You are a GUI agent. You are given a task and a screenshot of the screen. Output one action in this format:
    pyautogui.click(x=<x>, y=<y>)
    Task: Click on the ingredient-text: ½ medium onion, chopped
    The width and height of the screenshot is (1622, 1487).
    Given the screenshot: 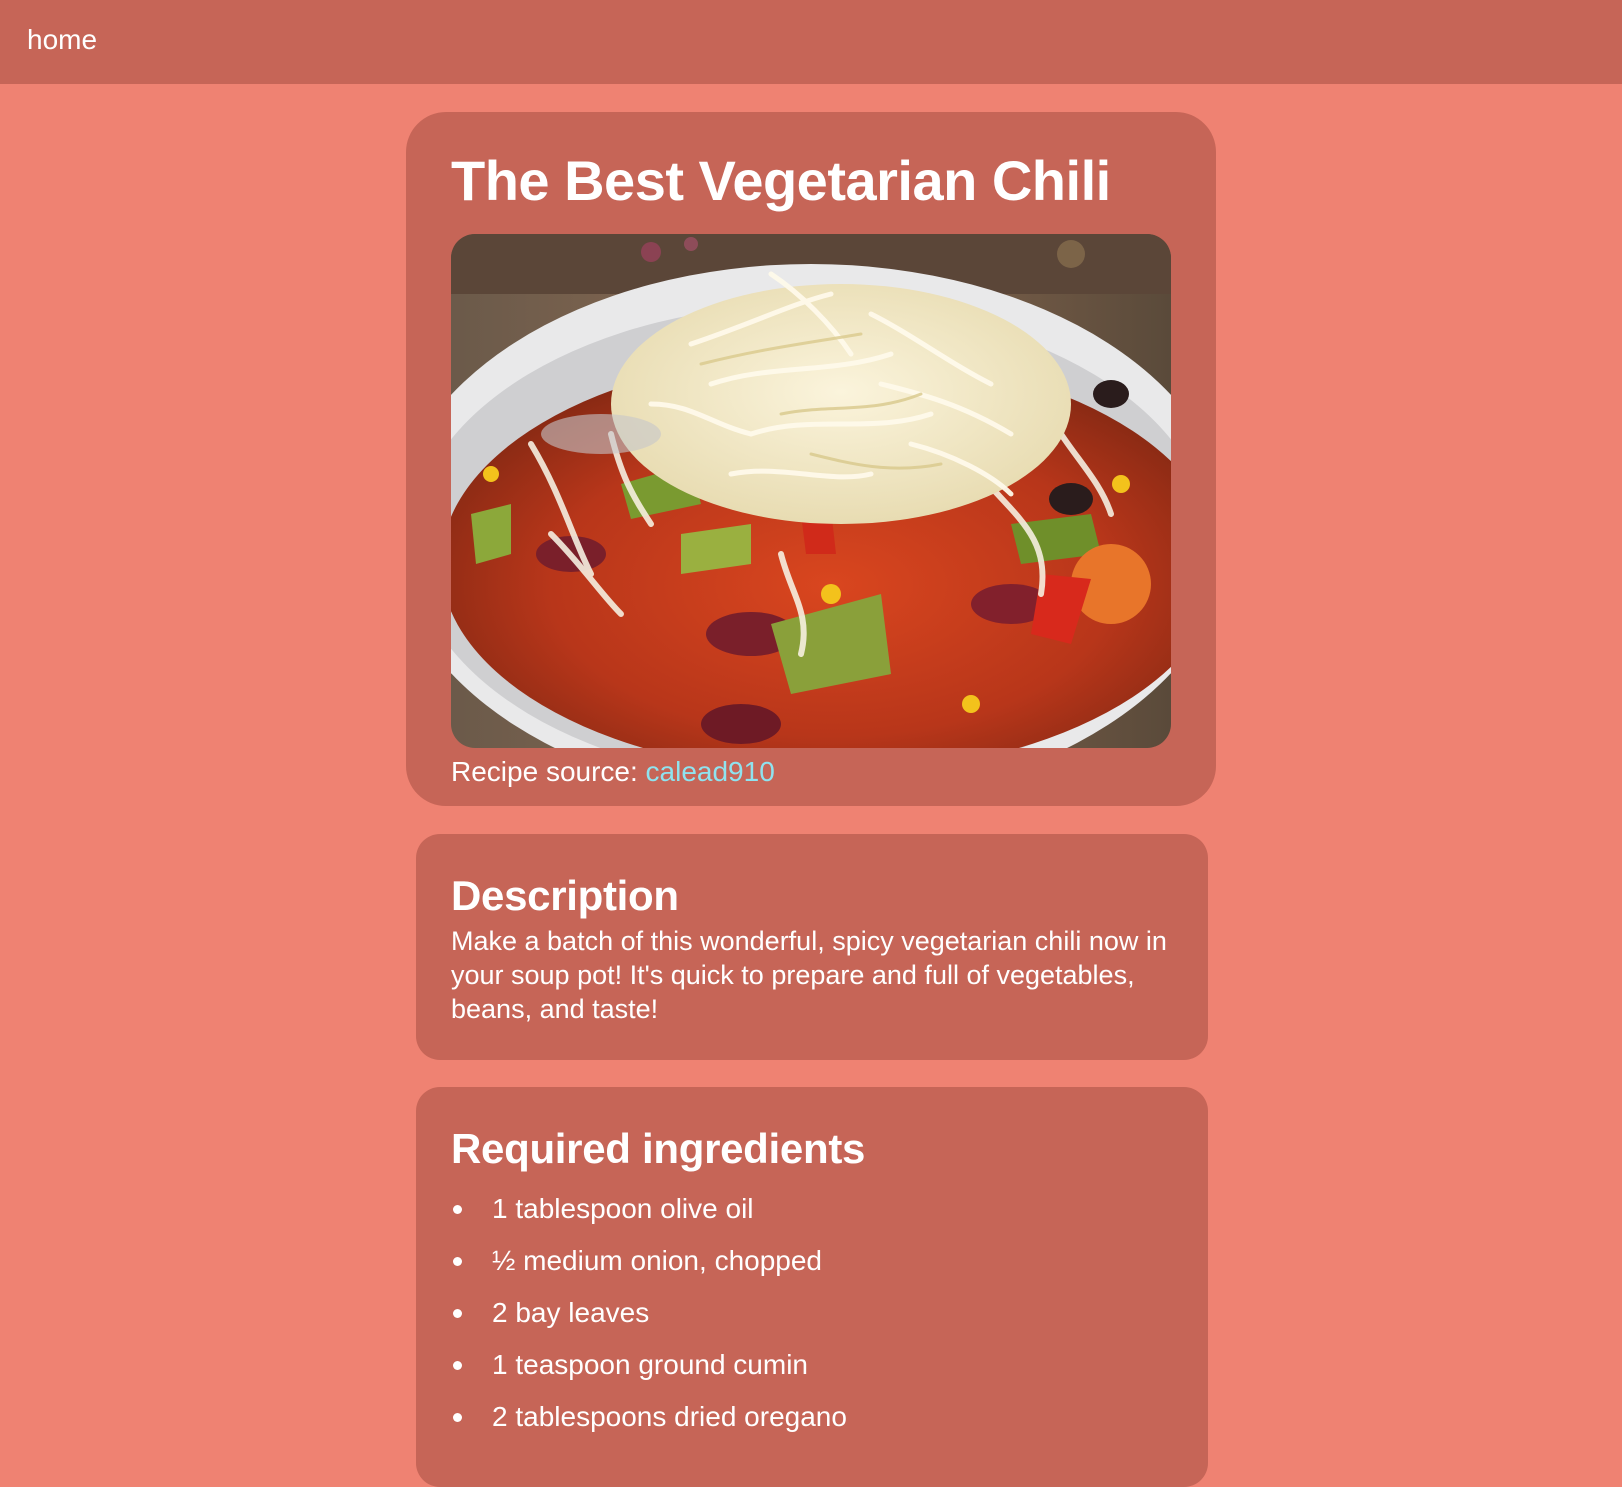 What is the action you would take?
    pyautogui.click(x=657, y=1260)
    